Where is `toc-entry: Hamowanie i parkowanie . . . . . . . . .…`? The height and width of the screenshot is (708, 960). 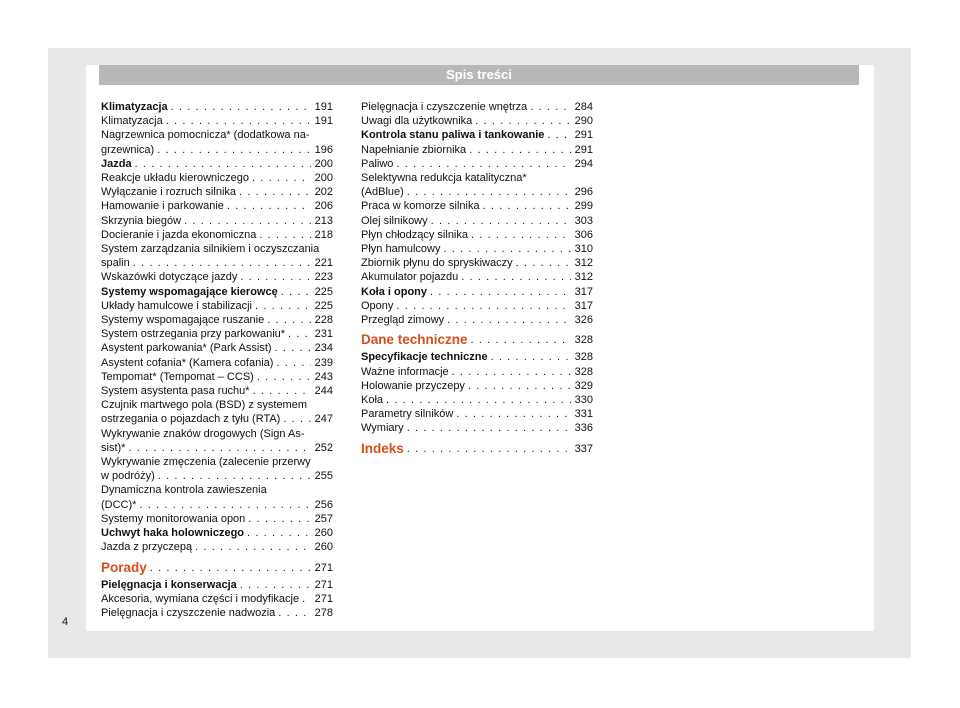 toc-entry: Hamowanie i parkowanie . . . . . . . . .… is located at coordinates (217, 206).